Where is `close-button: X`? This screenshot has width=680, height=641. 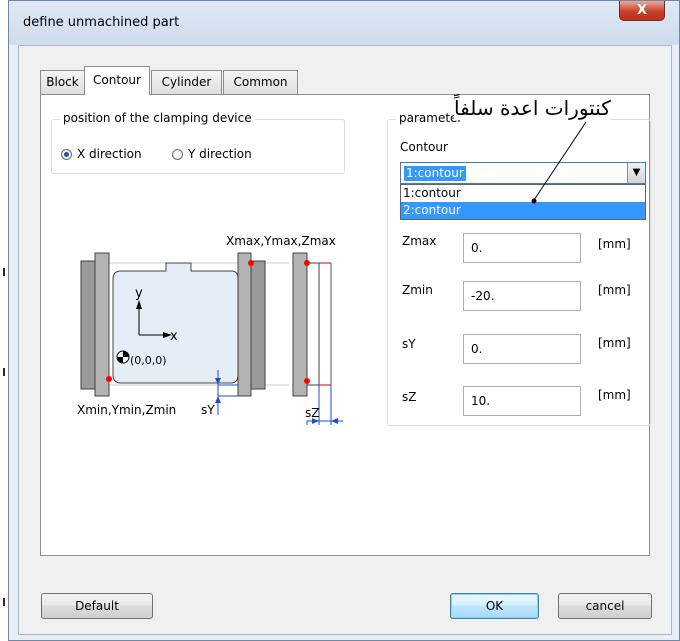 close-button: X is located at coordinates (642, 11).